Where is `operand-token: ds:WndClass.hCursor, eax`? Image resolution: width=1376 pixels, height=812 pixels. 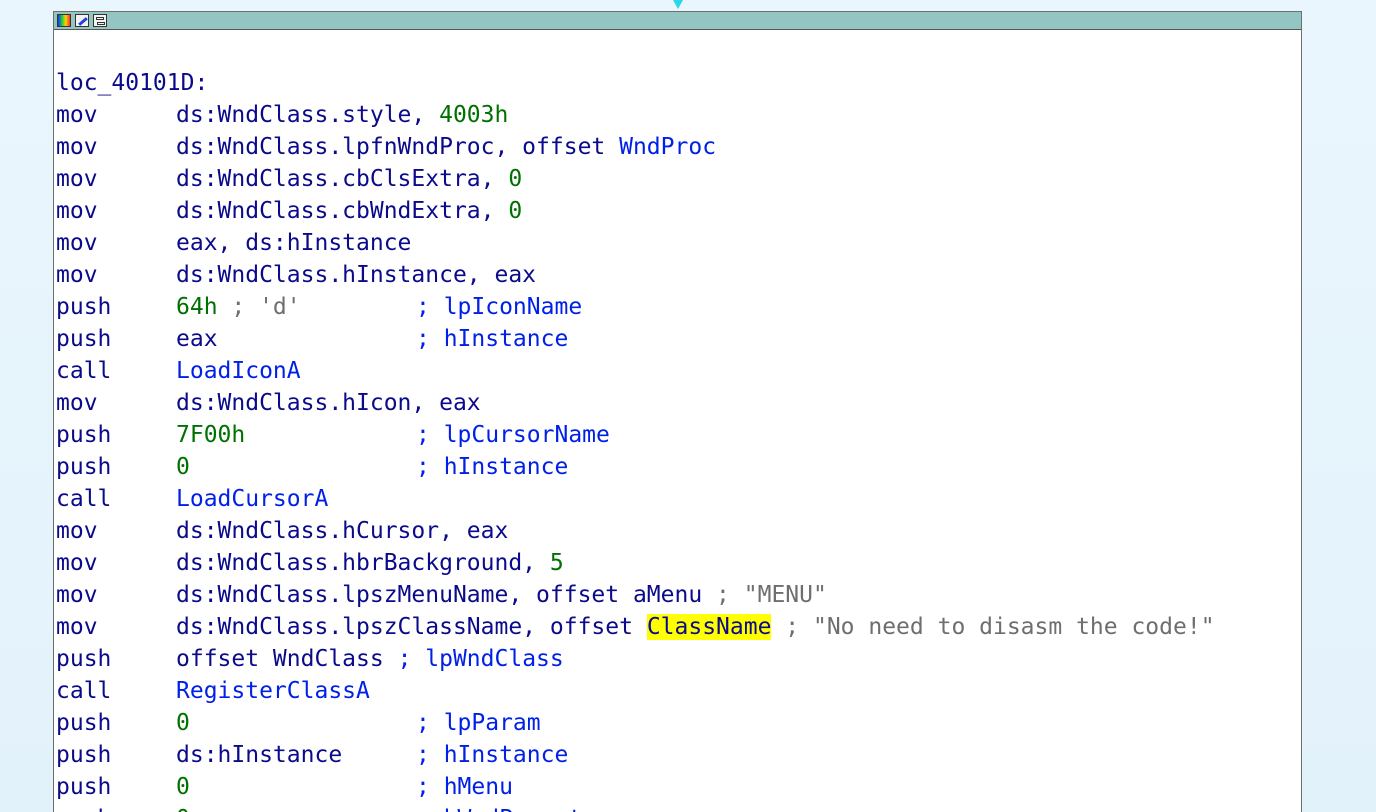
operand-token: ds:WndClass.hCursor, eax is located at coordinates (342, 531).